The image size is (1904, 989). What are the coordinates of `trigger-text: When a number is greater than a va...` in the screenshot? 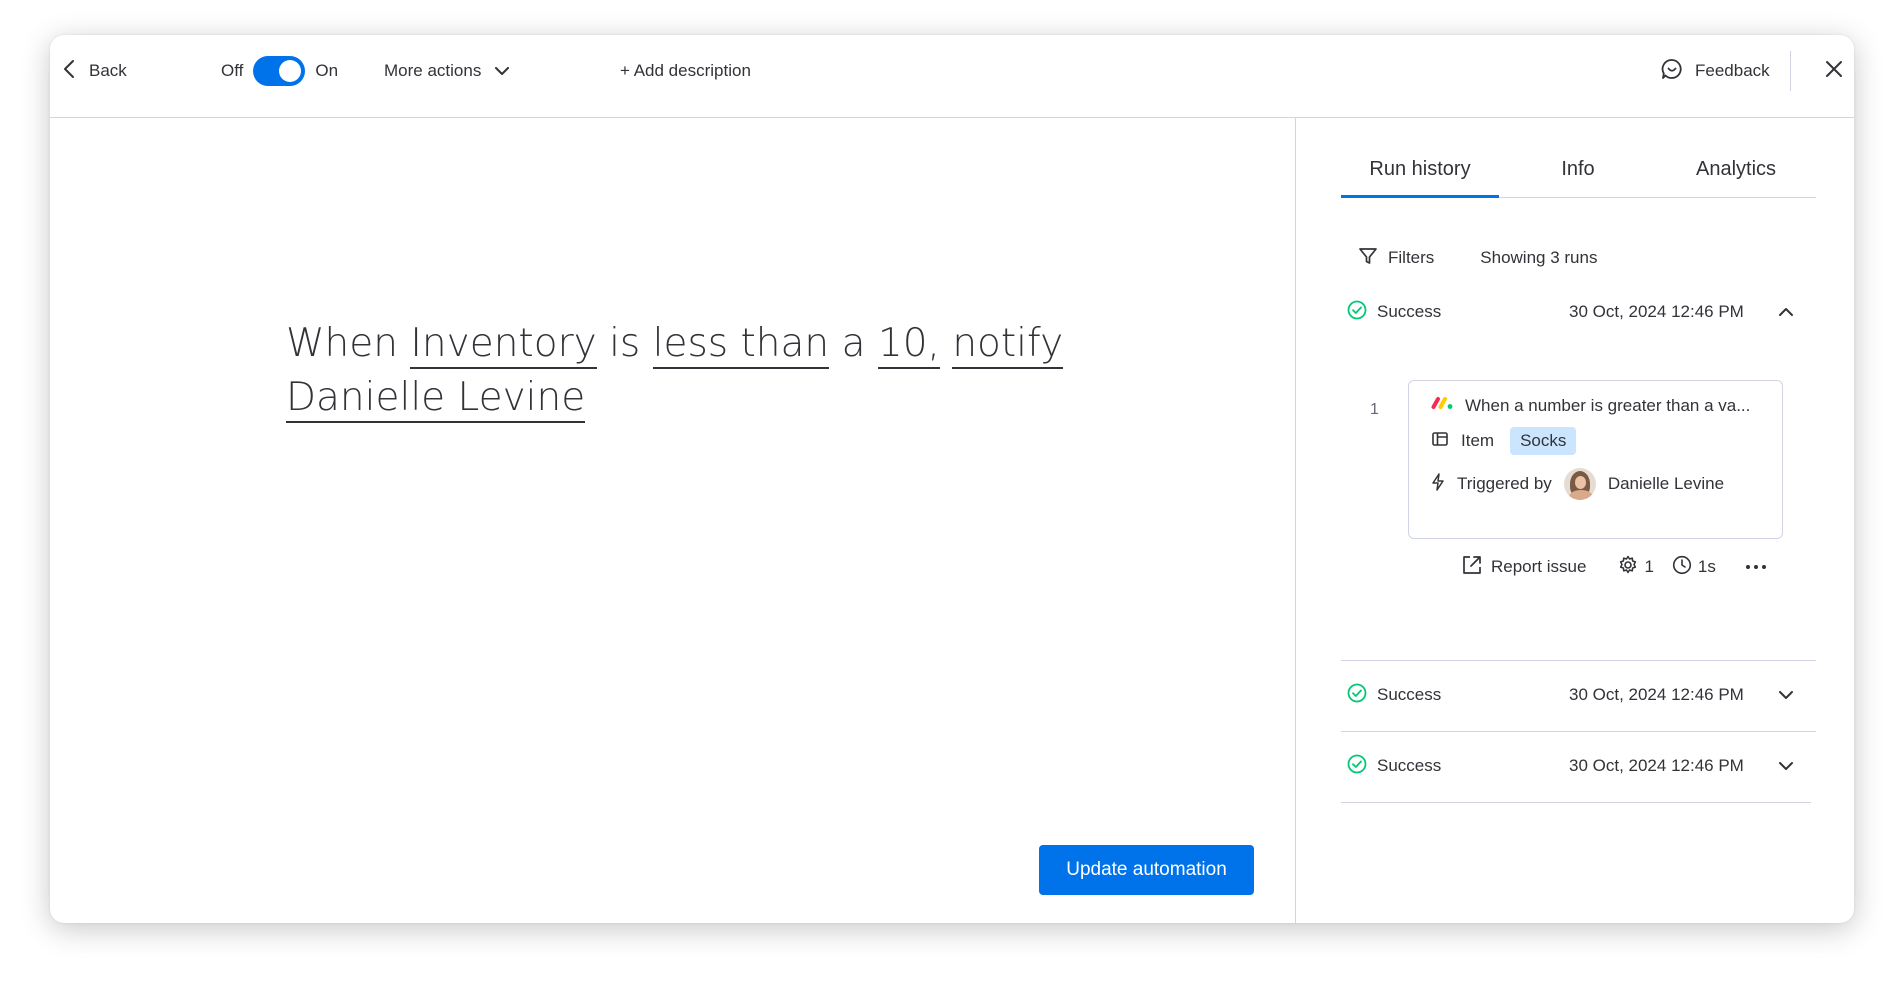 It's located at (1608, 405).